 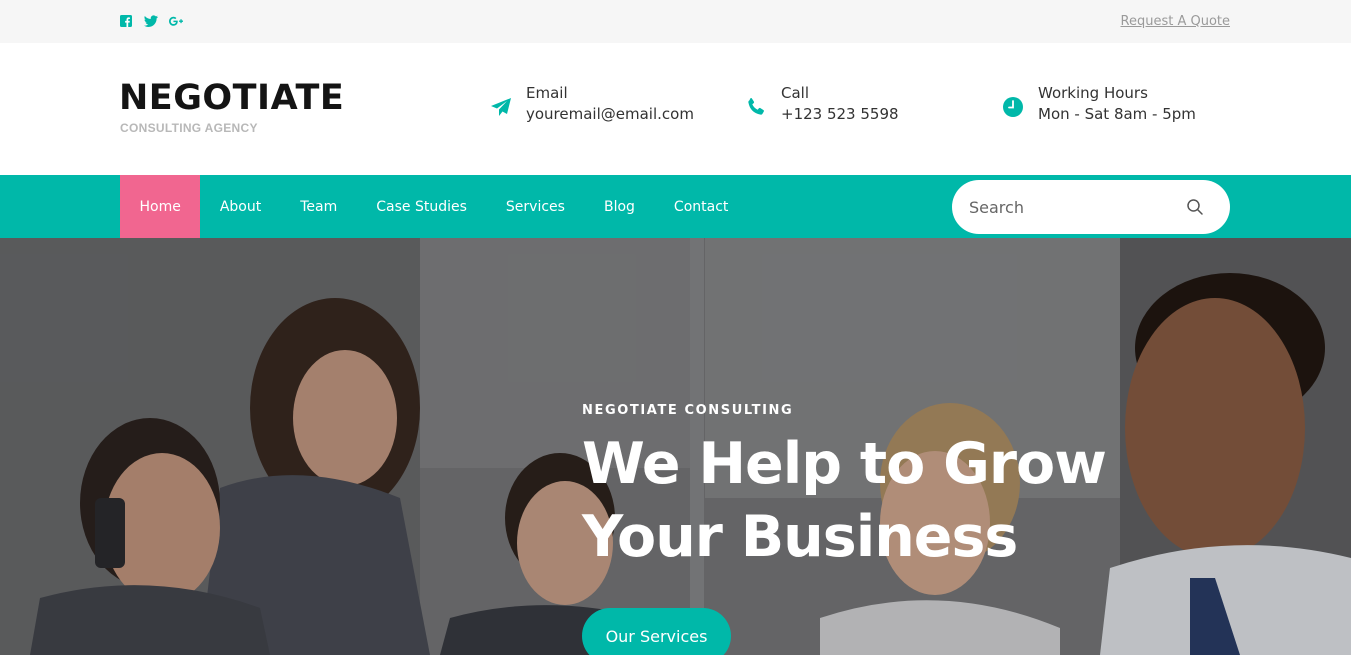 What do you see at coordinates (840, 114) in the screenshot?
I see `call-value: +123 523 5598` at bounding box center [840, 114].